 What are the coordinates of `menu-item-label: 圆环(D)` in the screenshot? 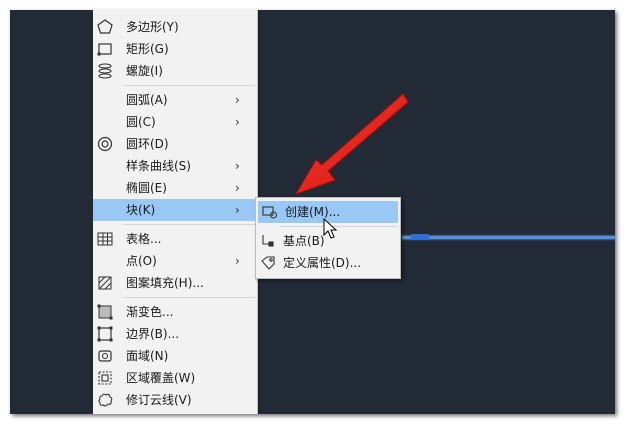 It's located at (147, 144).